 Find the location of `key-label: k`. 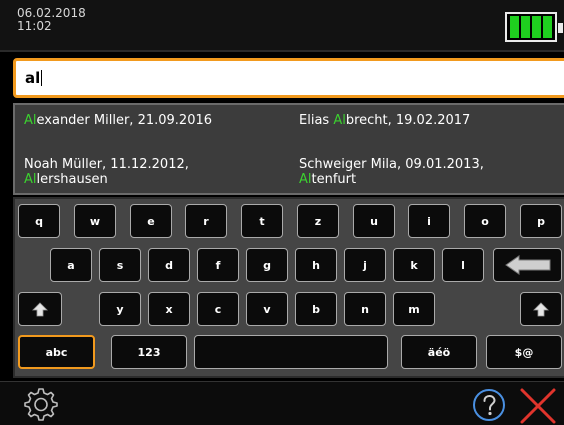

key-label: k is located at coordinates (414, 265).